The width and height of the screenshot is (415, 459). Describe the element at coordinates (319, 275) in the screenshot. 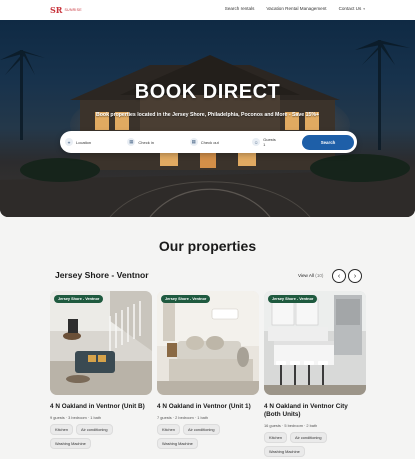

I see `view-all-count: (10)` at that location.